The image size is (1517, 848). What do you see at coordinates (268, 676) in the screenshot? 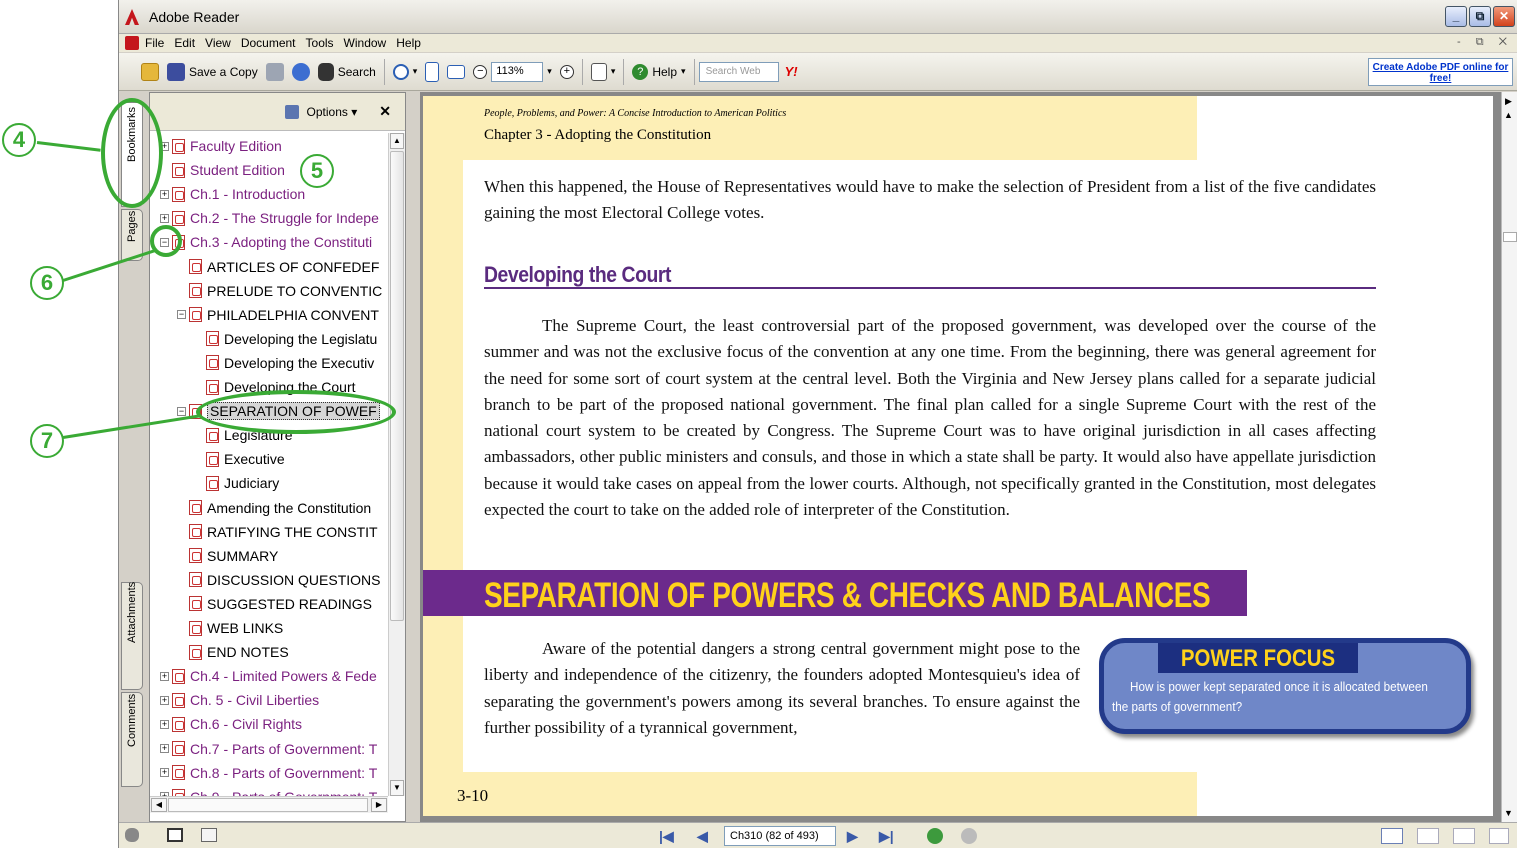
I see `bookmark-item: + Ch.4 - Limited Powers & Fede` at bounding box center [268, 676].